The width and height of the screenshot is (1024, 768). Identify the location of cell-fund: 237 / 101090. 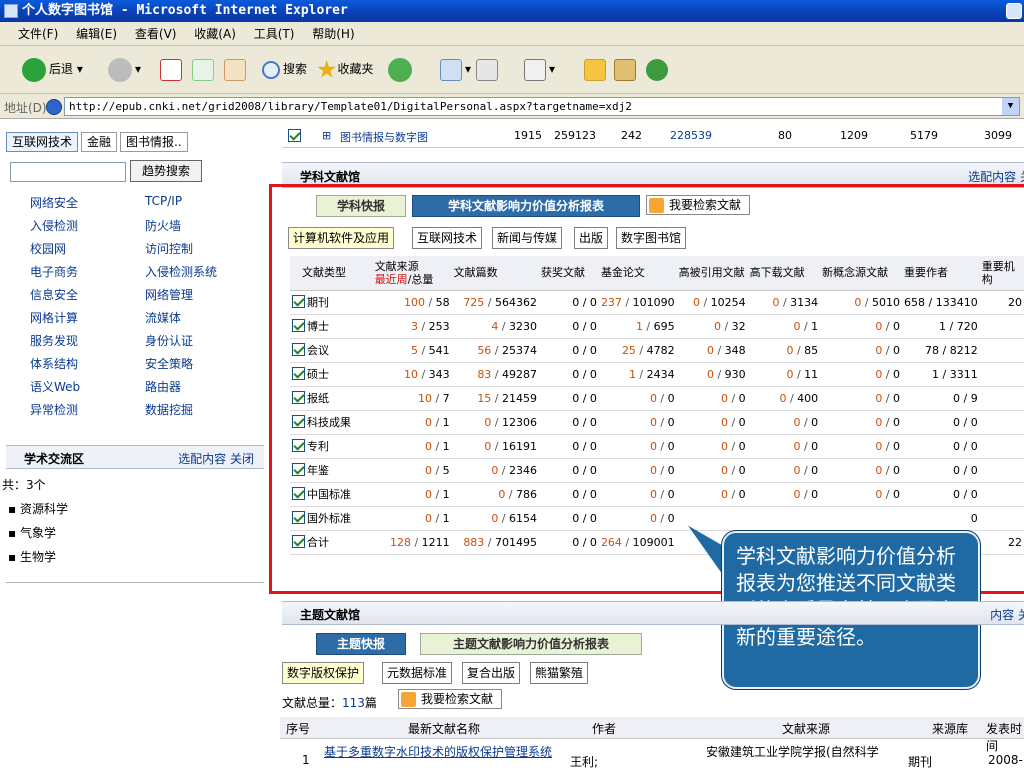
(637, 302).